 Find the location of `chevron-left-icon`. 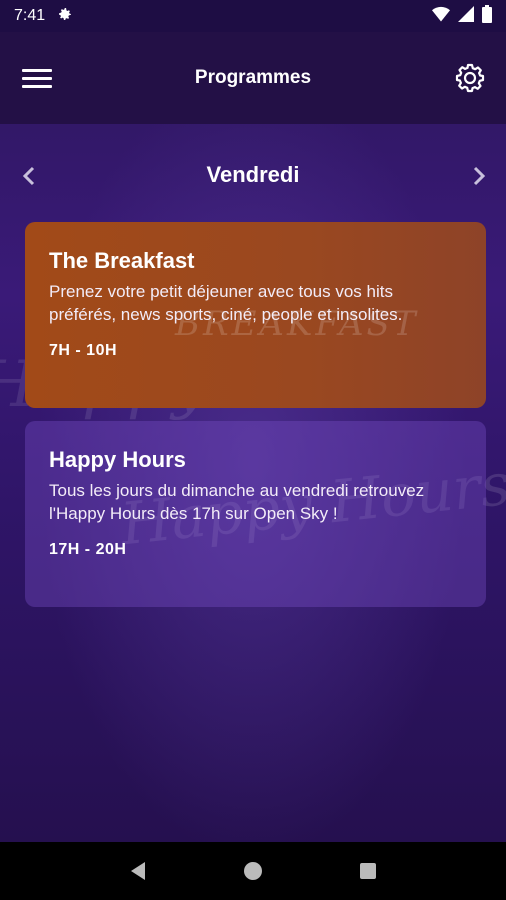

chevron-left-icon is located at coordinates (30, 176).